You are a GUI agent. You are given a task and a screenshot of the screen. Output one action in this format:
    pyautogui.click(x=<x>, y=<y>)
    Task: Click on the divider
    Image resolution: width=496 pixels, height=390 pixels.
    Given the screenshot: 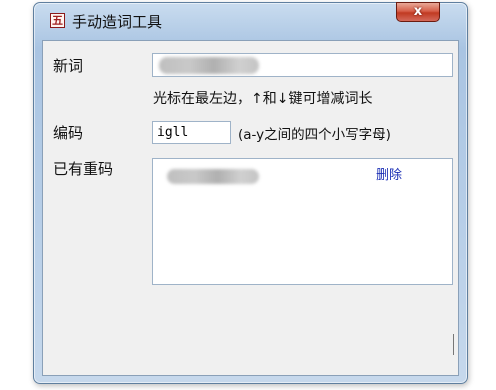 What is the action you would take?
    pyautogui.click(x=453, y=344)
    